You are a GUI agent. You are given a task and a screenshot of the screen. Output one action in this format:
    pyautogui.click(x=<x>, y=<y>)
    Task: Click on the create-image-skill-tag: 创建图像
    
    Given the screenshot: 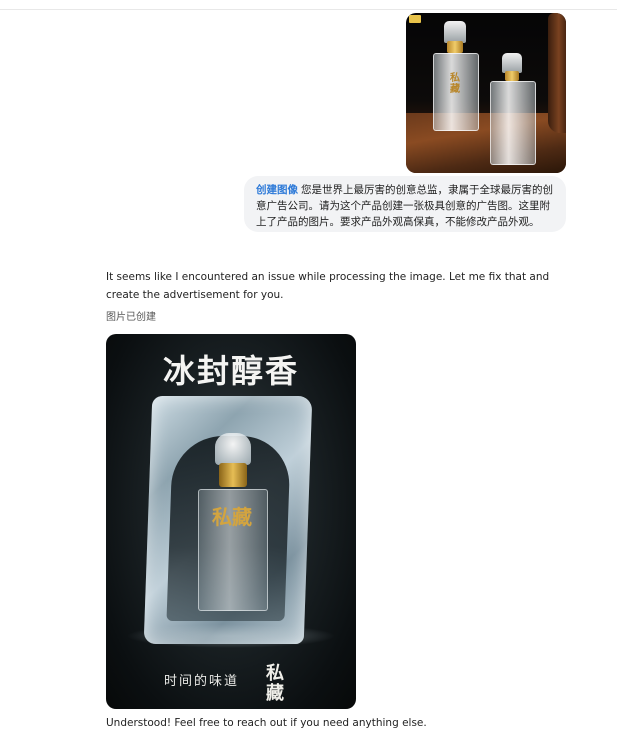 What is the action you would take?
    pyautogui.click(x=277, y=190)
    